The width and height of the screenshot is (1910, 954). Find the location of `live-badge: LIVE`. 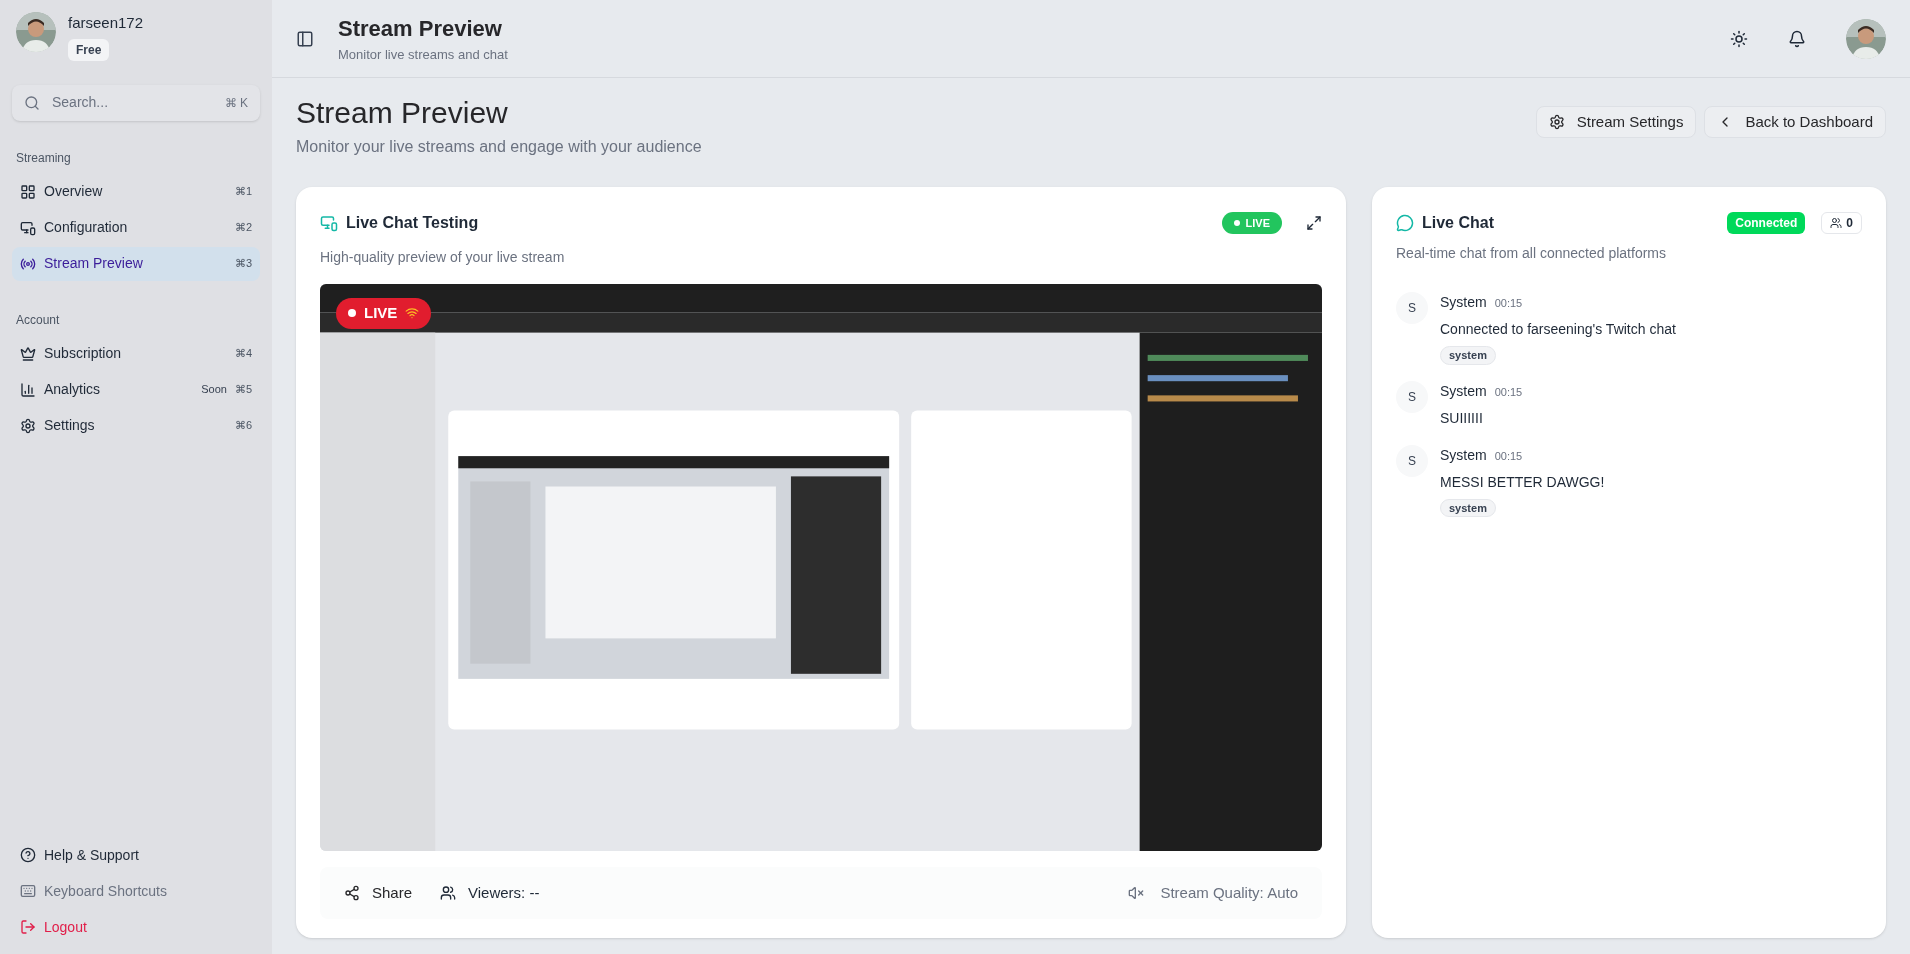

live-badge: LIVE is located at coordinates (1251, 223).